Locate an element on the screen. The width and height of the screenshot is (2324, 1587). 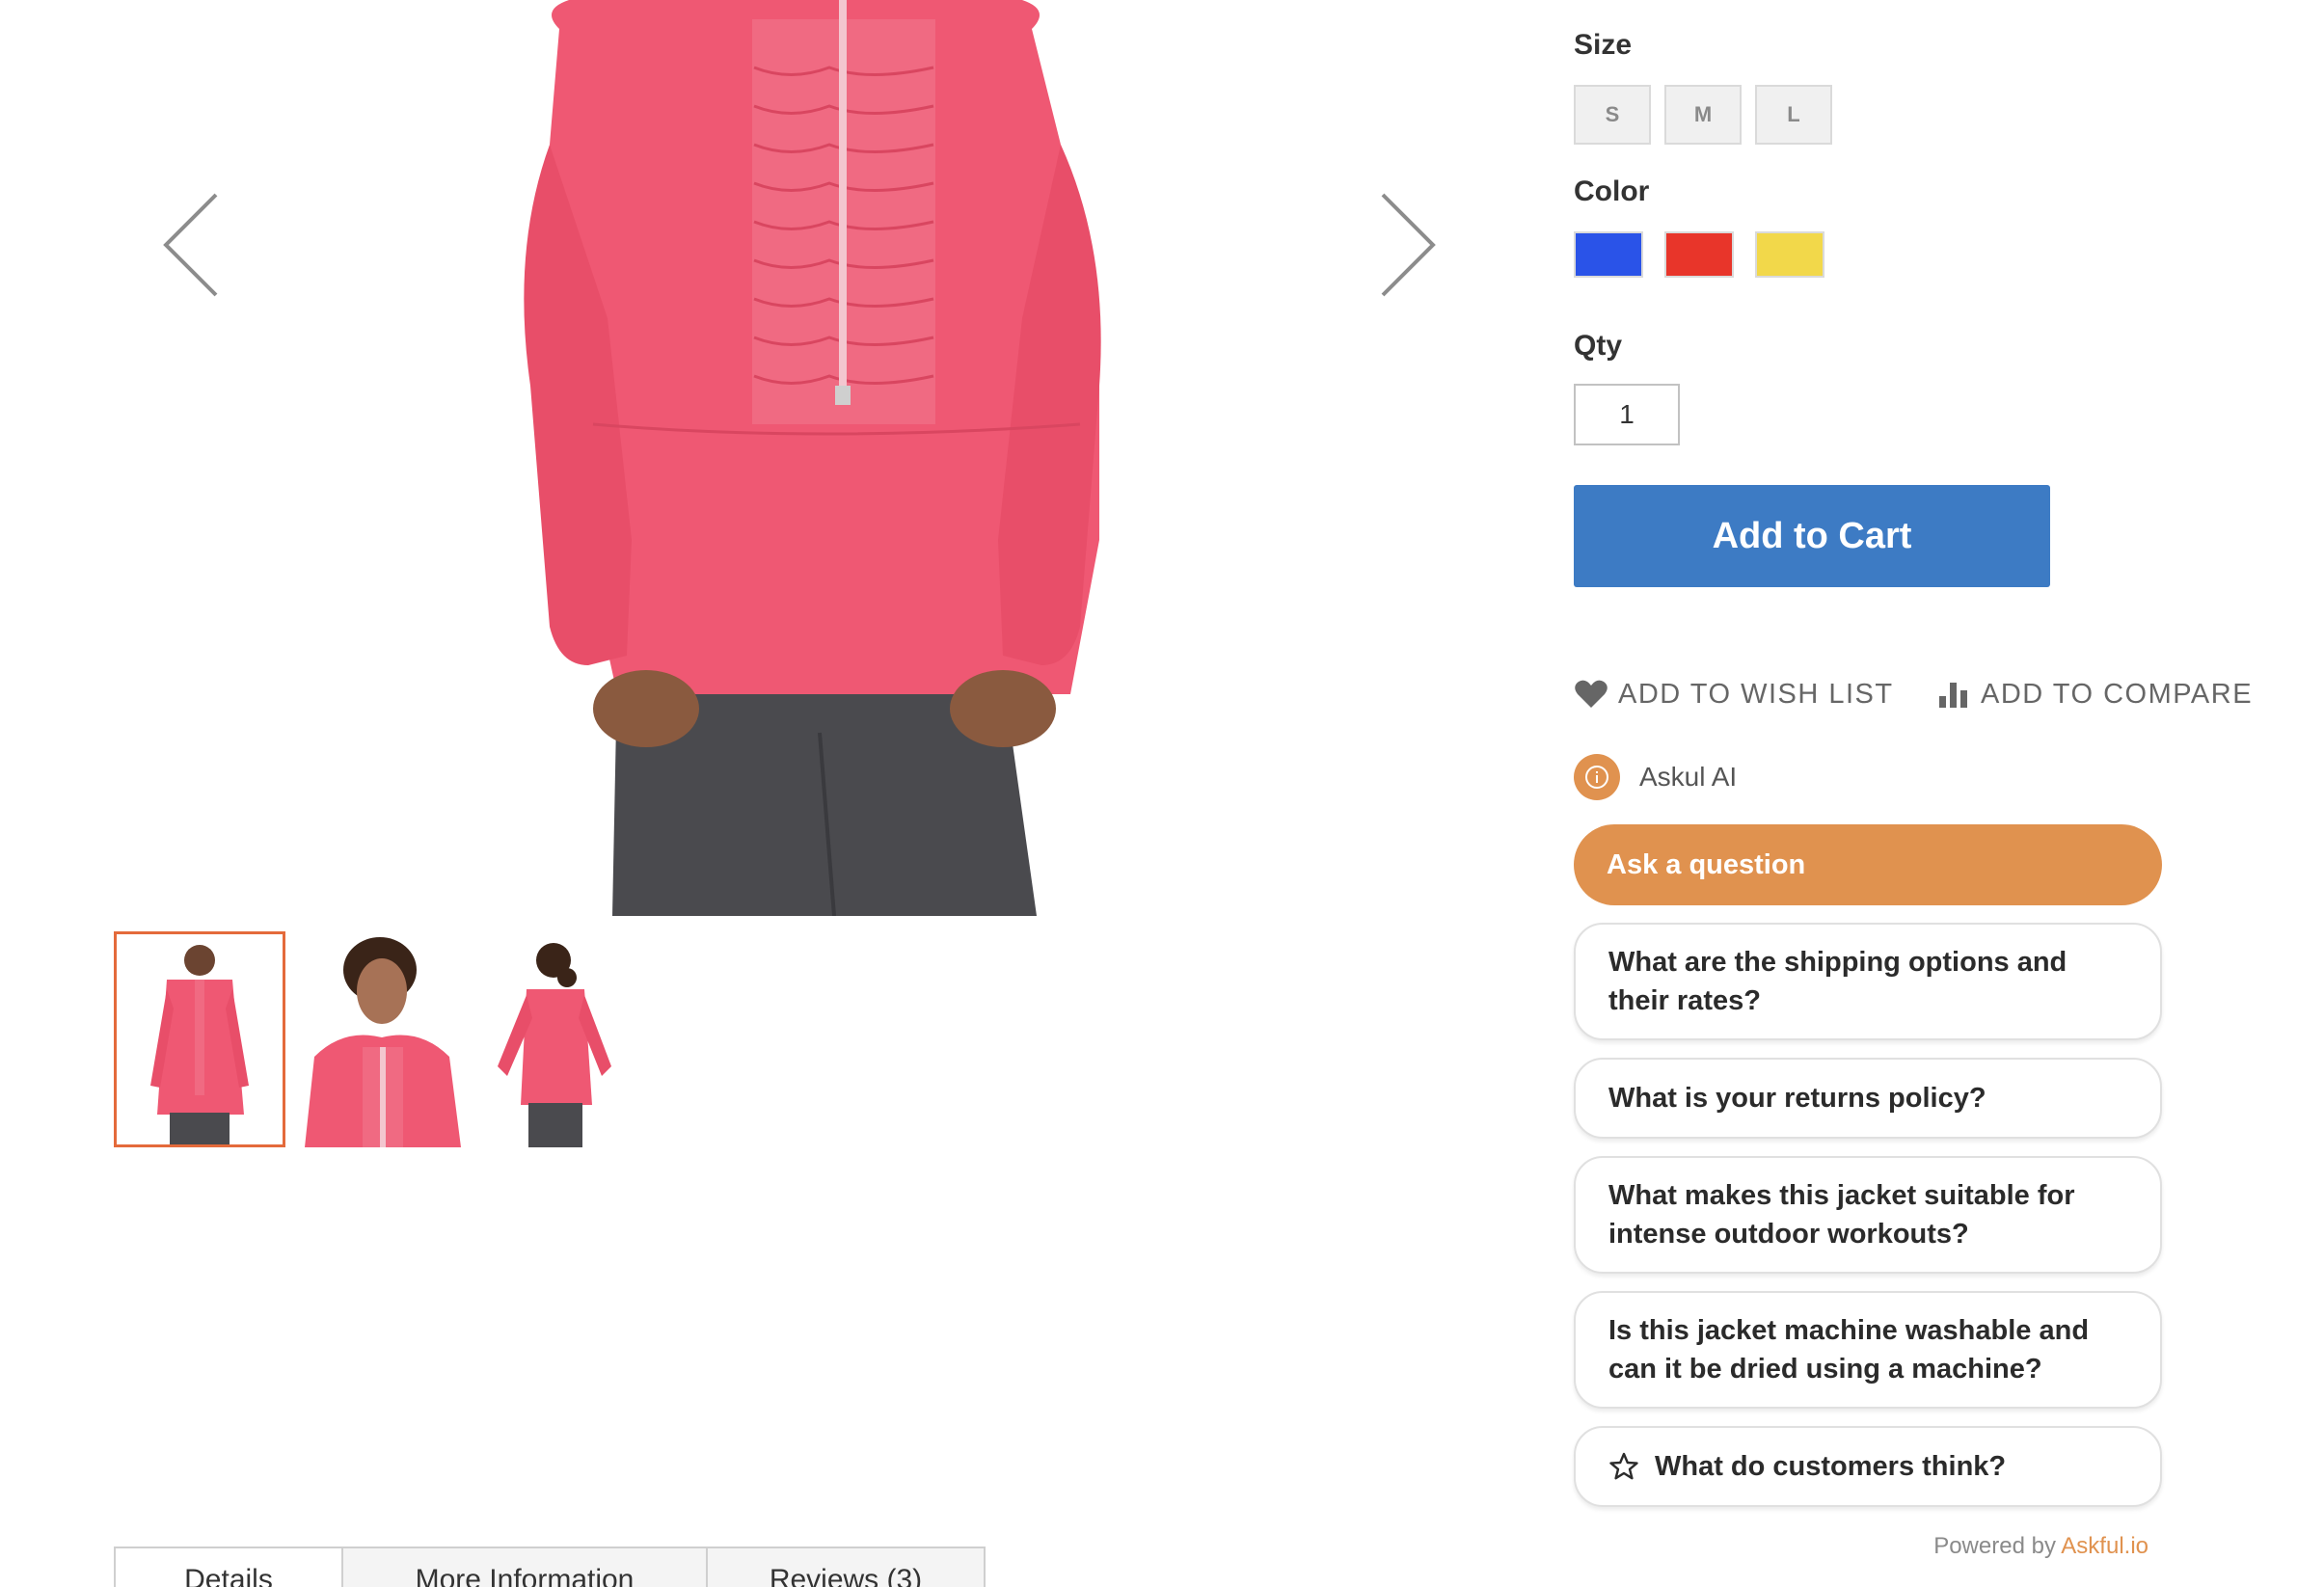
askul-logo-icon is located at coordinates (1597, 777).